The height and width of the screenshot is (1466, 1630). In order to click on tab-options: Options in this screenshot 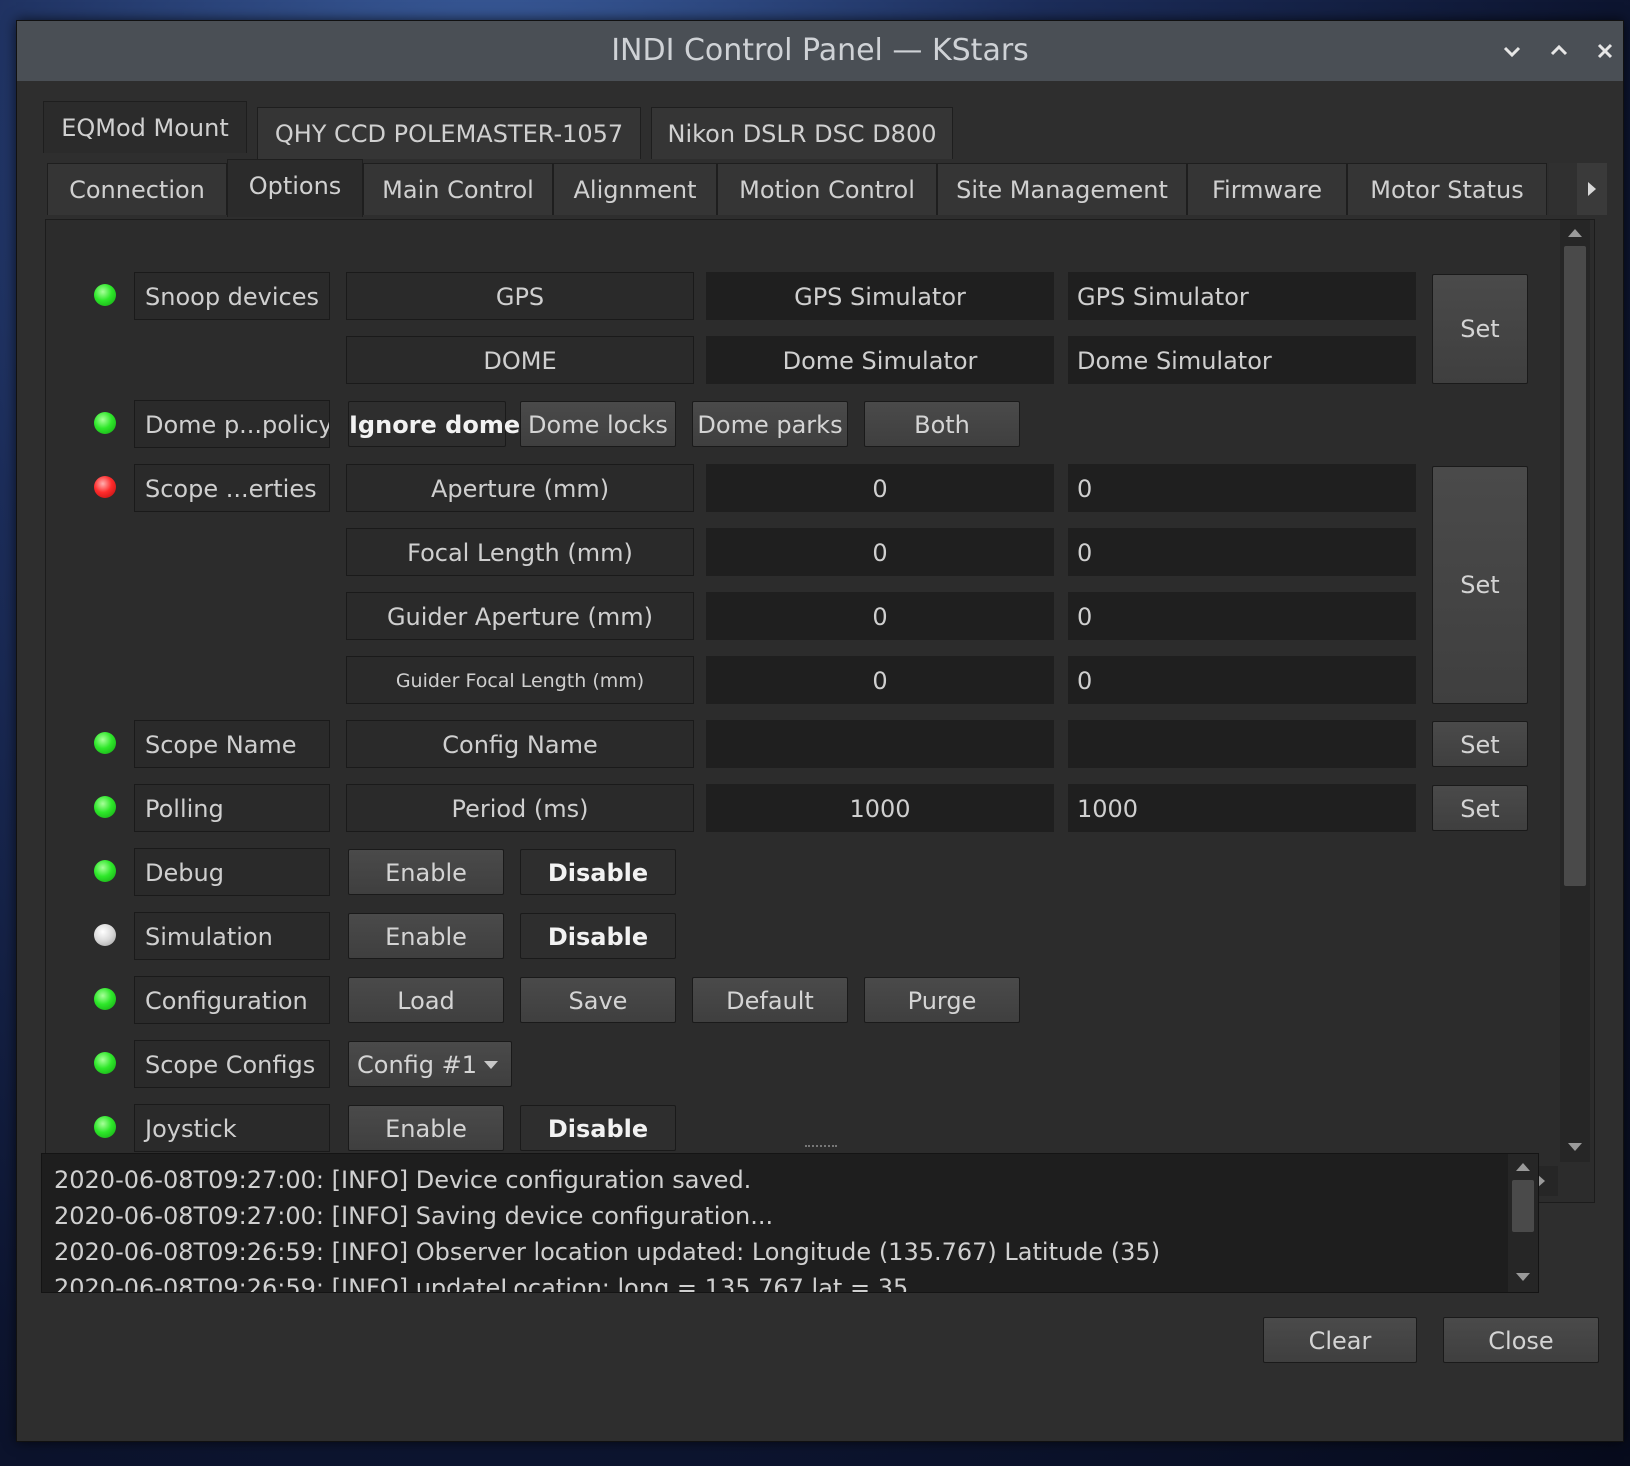, I will do `click(295, 188)`.